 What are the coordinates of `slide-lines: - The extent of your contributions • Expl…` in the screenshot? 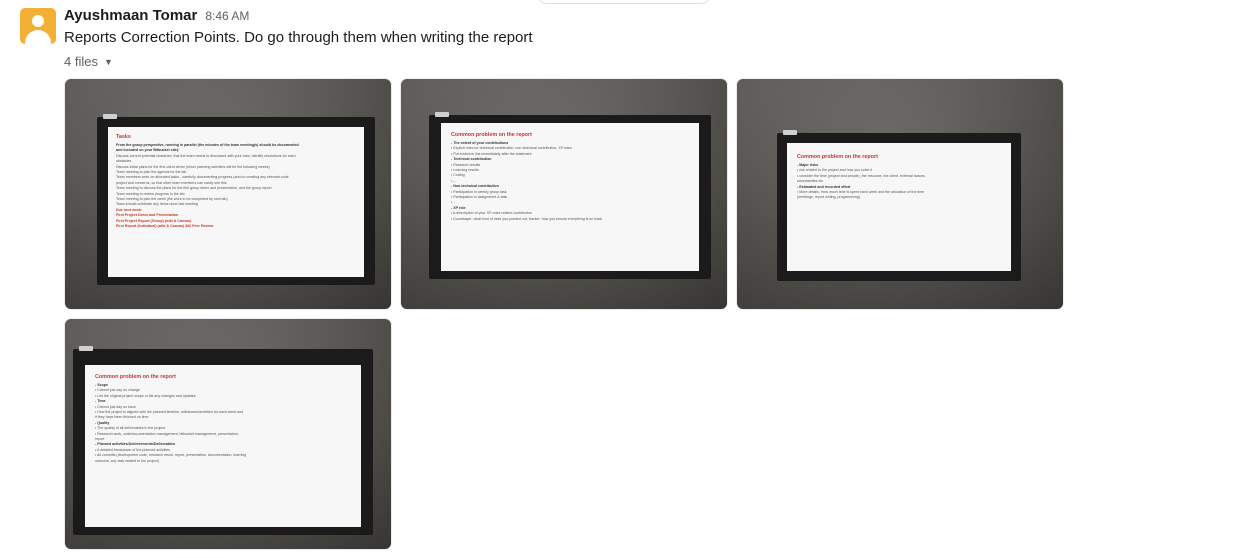 It's located at (570, 181).